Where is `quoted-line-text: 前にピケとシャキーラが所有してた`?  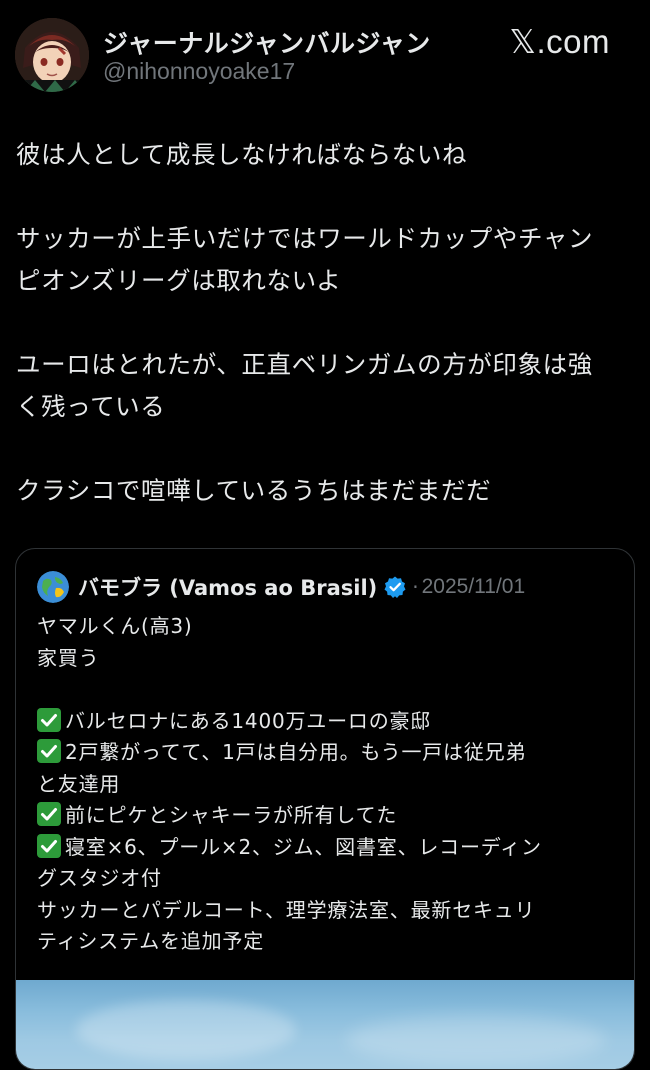
quoted-line-text: 前にピケとシャキーラが所有してた is located at coordinates (231, 815).